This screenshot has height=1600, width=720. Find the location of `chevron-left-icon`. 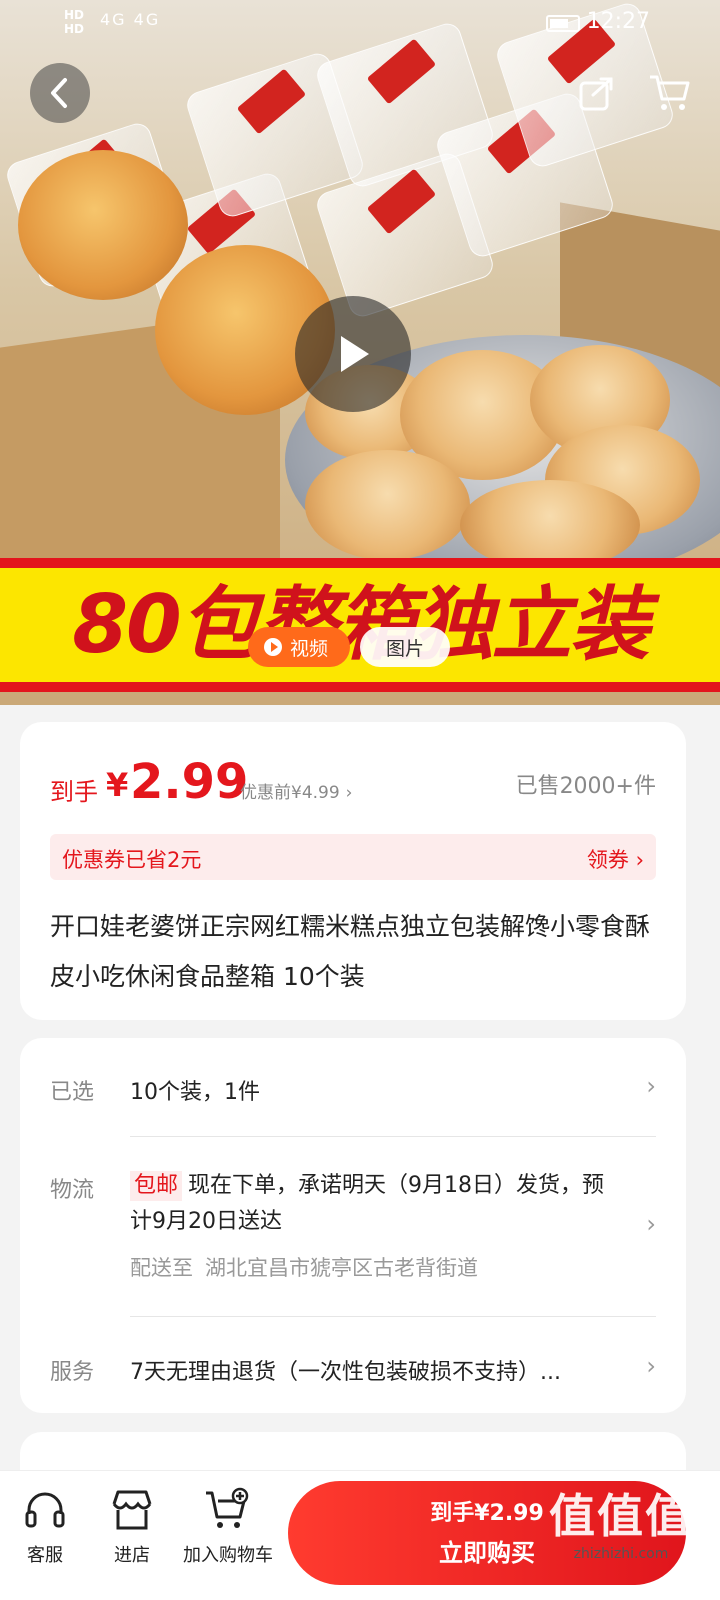

chevron-left-icon is located at coordinates (59, 93).